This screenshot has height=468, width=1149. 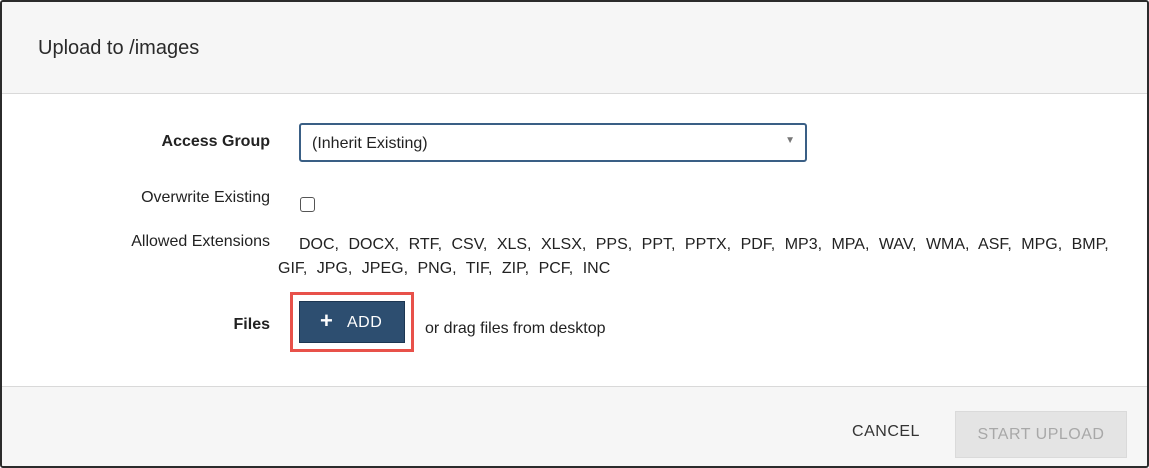 What do you see at coordinates (200, 241) in the screenshot?
I see `allowed-extensions-label: Allowed Extensions` at bounding box center [200, 241].